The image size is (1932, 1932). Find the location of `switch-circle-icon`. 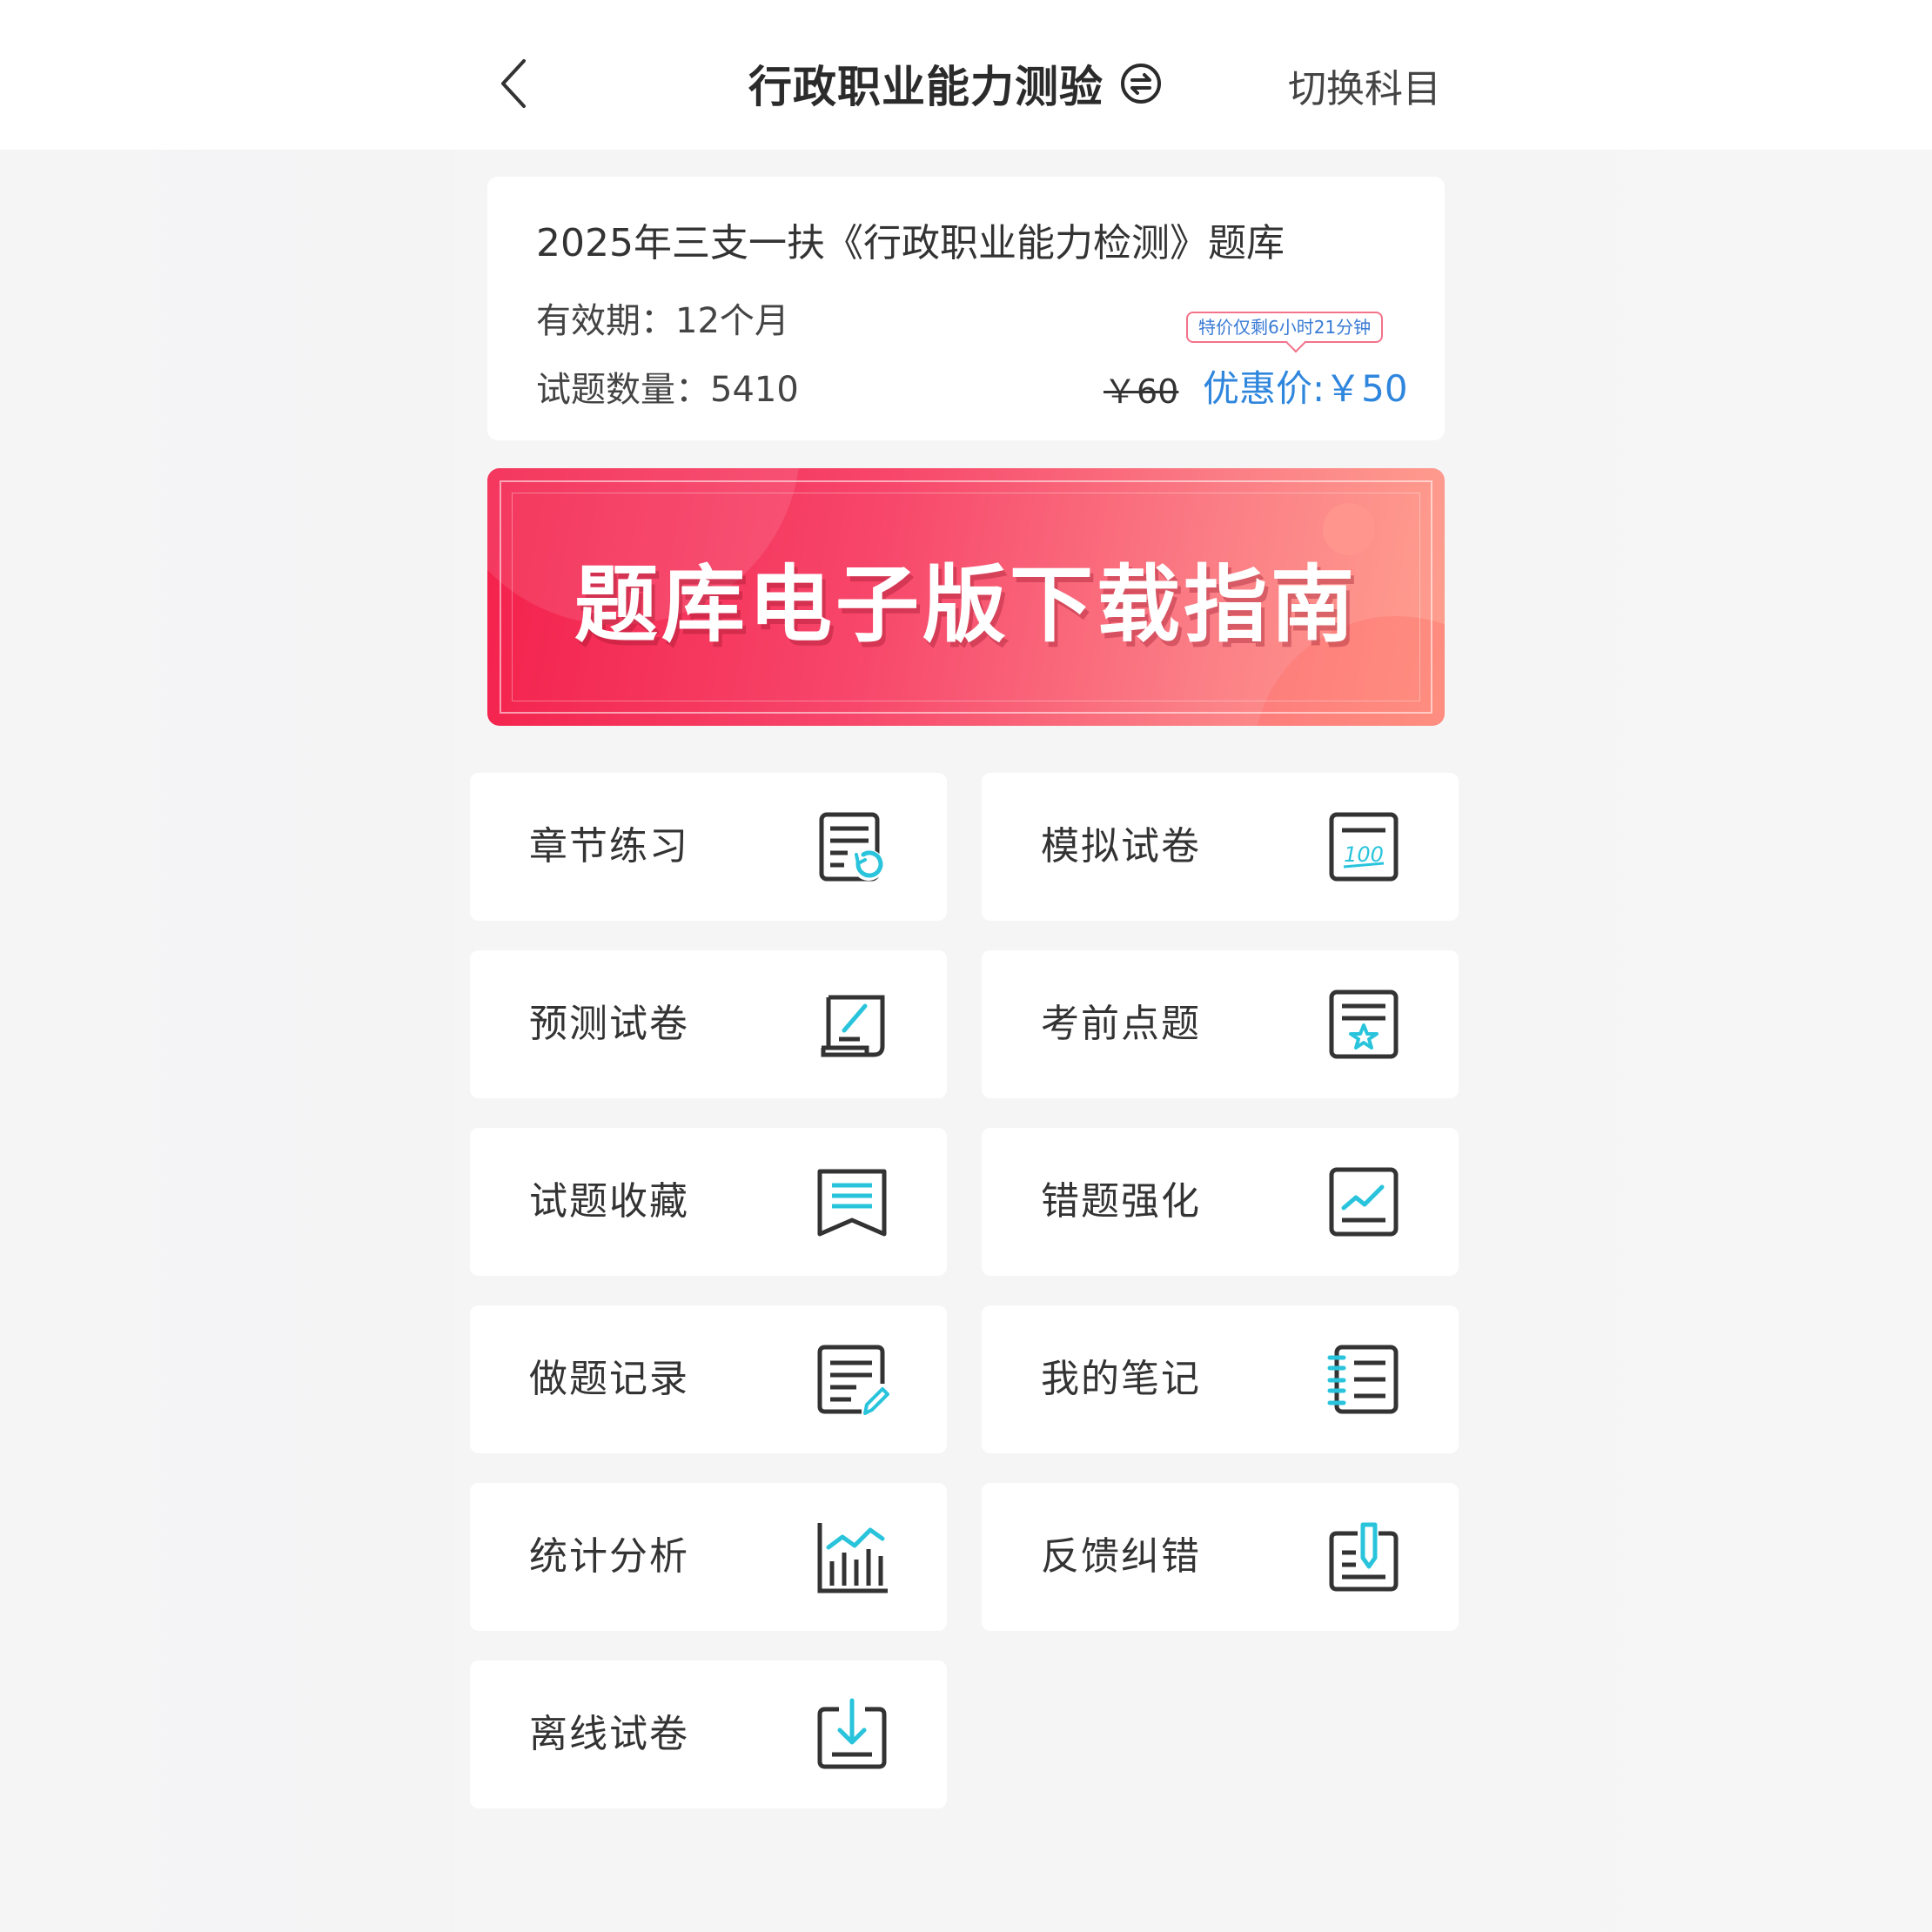

switch-circle-icon is located at coordinates (1141, 83).